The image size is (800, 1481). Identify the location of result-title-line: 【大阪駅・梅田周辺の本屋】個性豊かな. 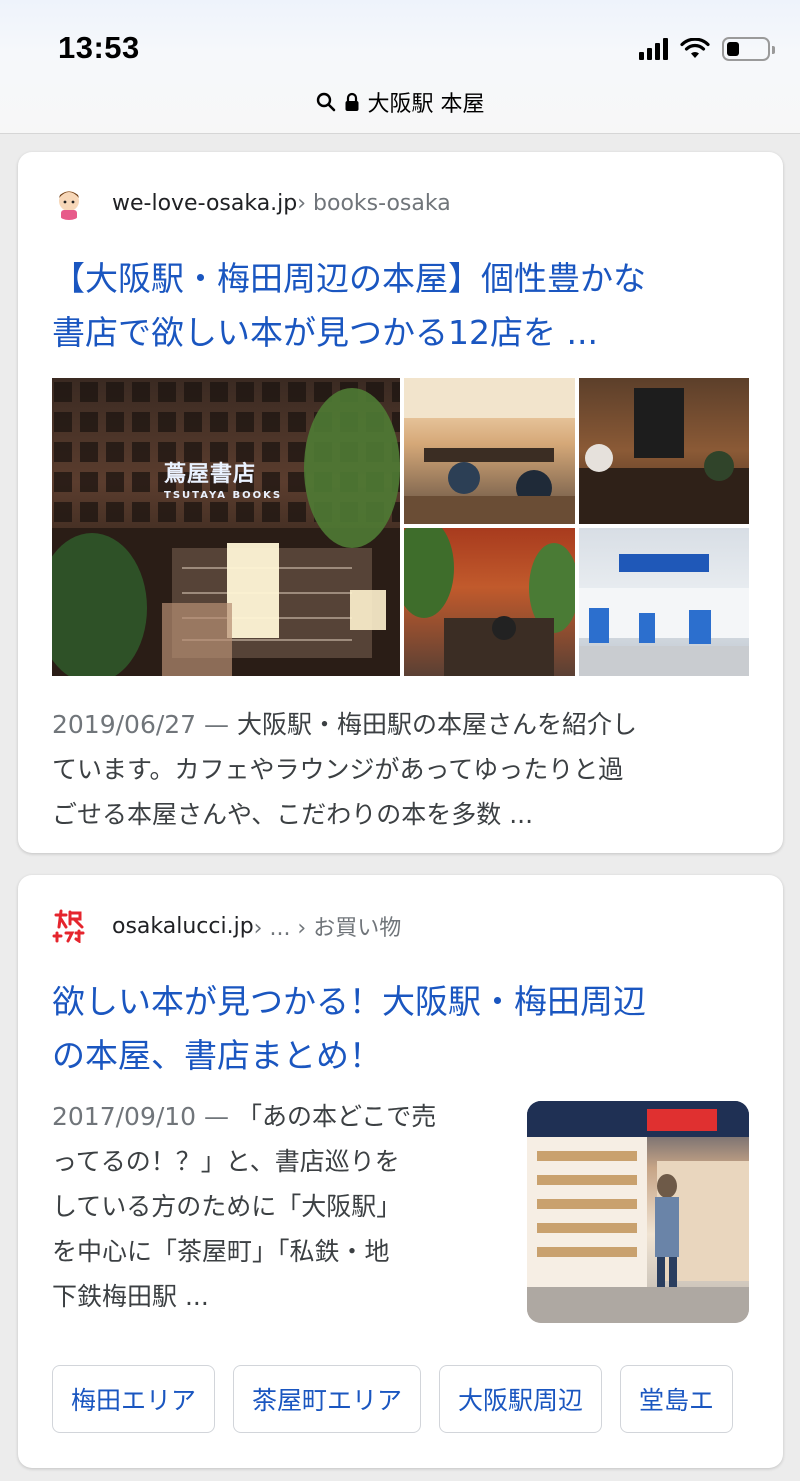
(349, 278).